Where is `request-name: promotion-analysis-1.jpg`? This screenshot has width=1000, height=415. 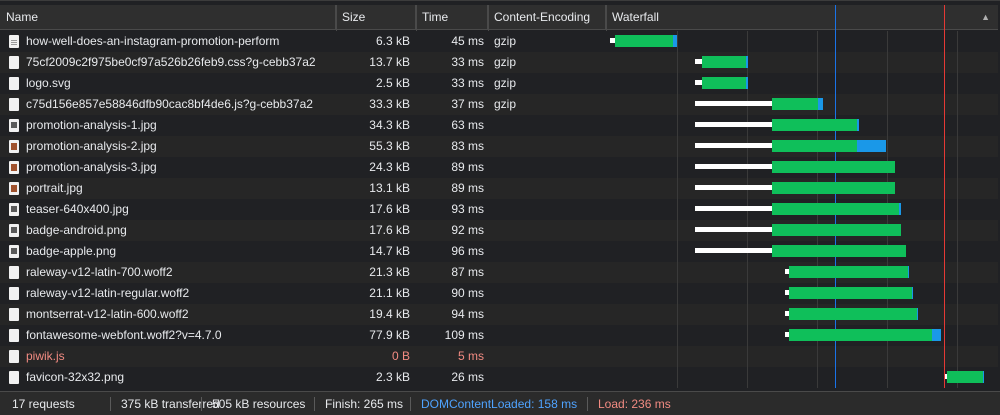 request-name: promotion-analysis-1.jpg is located at coordinates (91, 125).